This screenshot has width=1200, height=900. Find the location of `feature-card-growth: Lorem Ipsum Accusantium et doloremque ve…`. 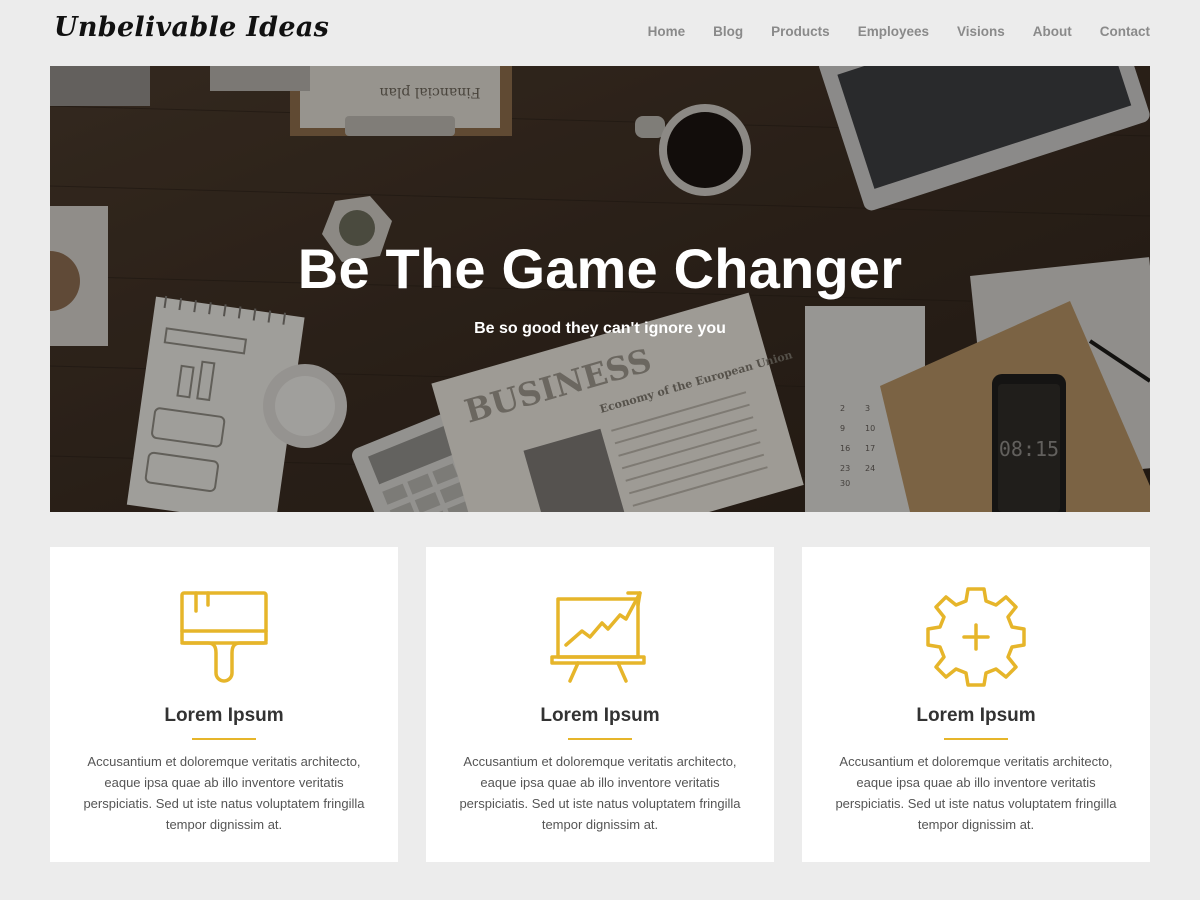

feature-card-growth: Lorem Ipsum Accusantium et doloremque ve… is located at coordinates (600, 704).